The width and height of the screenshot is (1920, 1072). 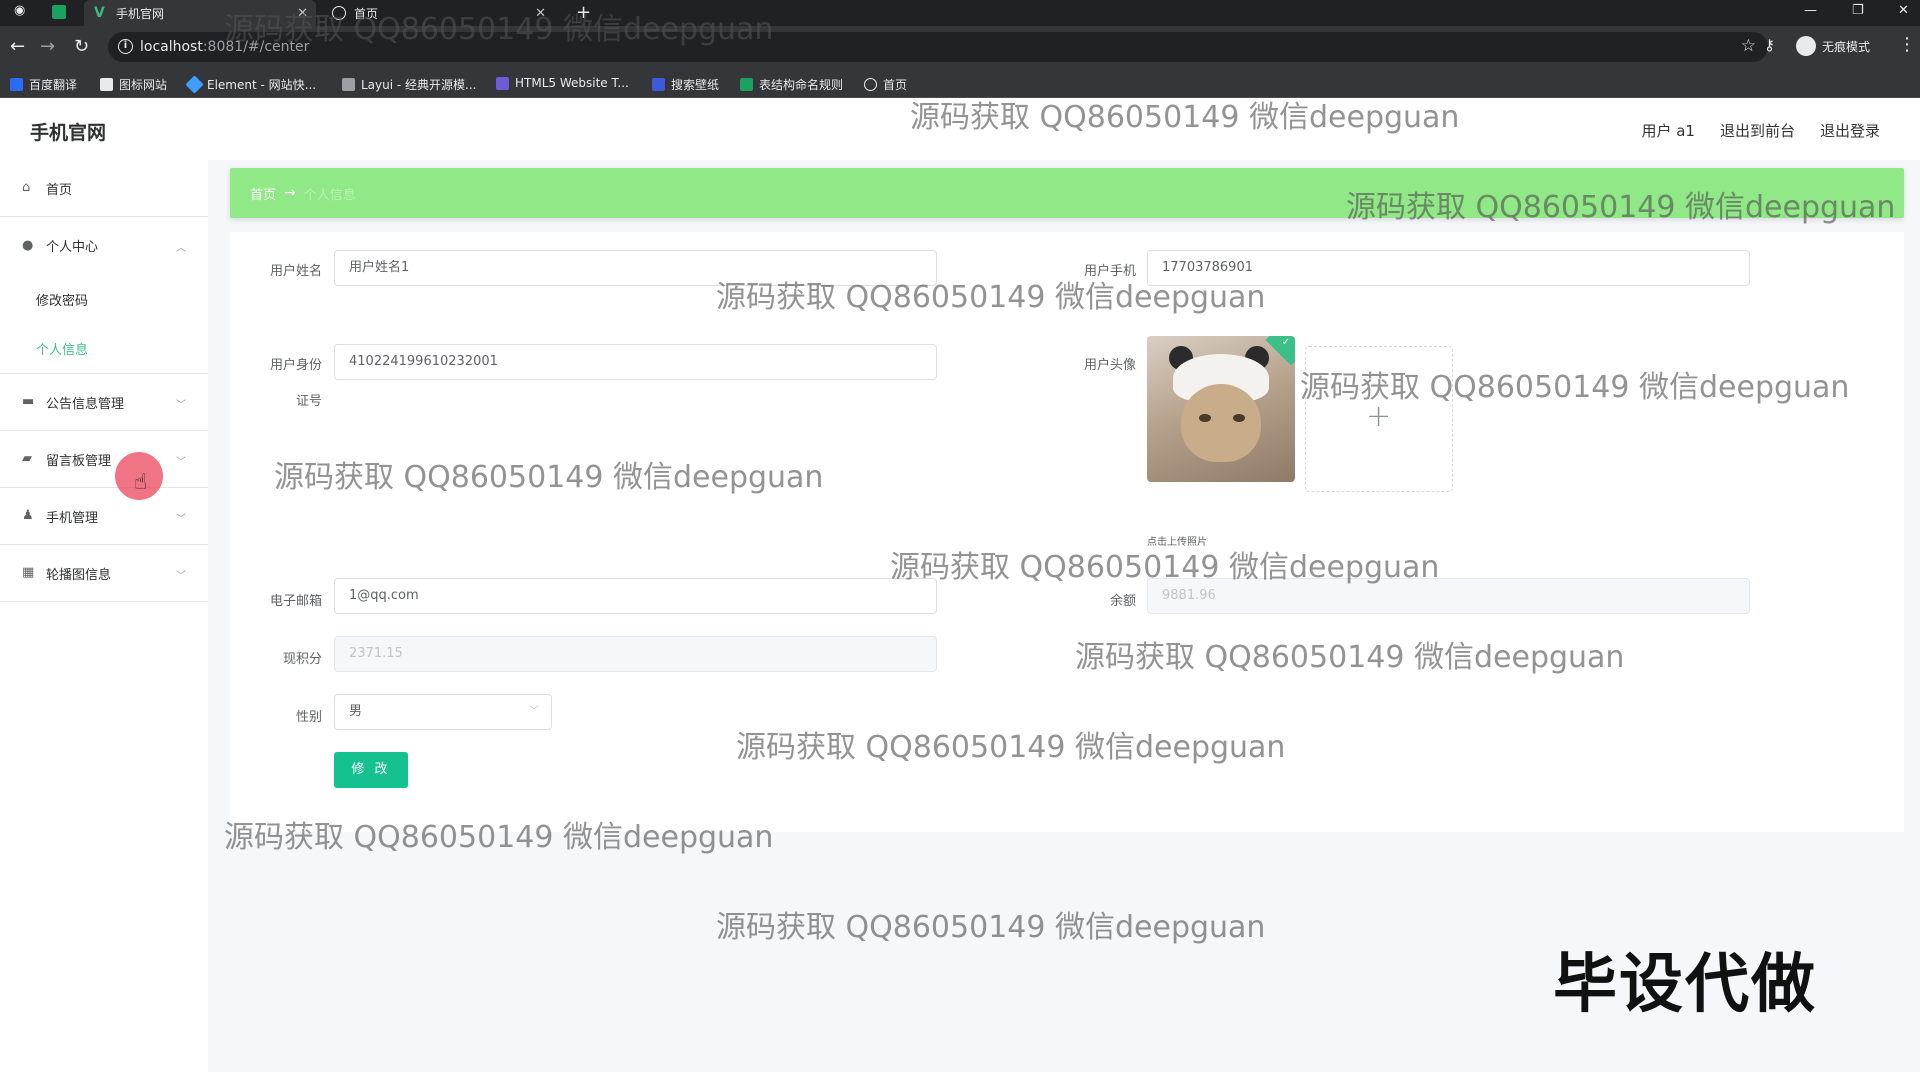 I want to click on current-user: 用户 a1, so click(x=1668, y=131).